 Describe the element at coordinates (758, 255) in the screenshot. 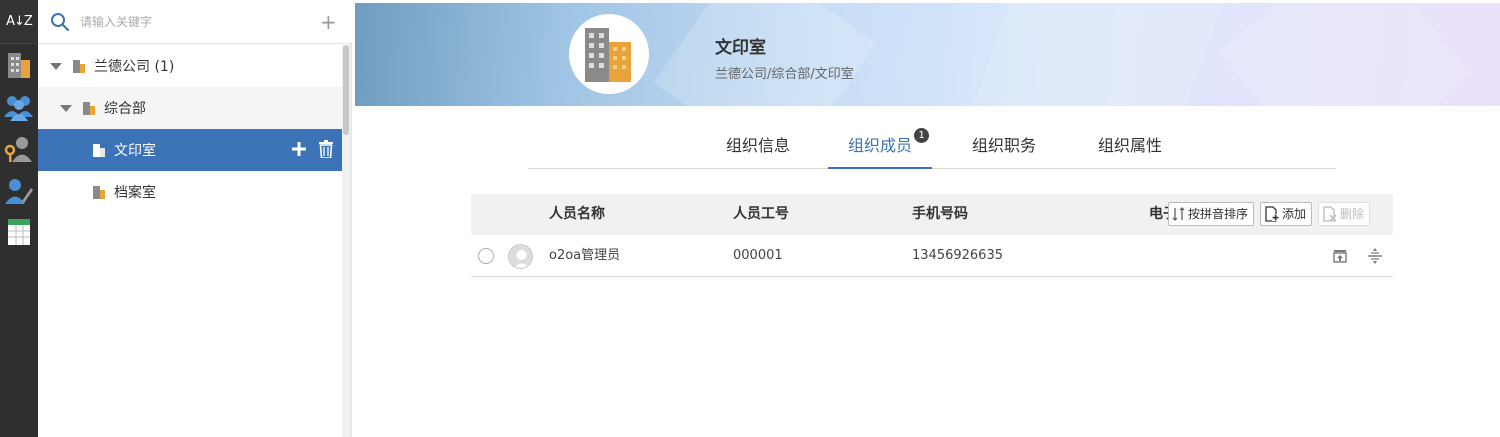

I see `cell-employee-no: 000001` at that location.